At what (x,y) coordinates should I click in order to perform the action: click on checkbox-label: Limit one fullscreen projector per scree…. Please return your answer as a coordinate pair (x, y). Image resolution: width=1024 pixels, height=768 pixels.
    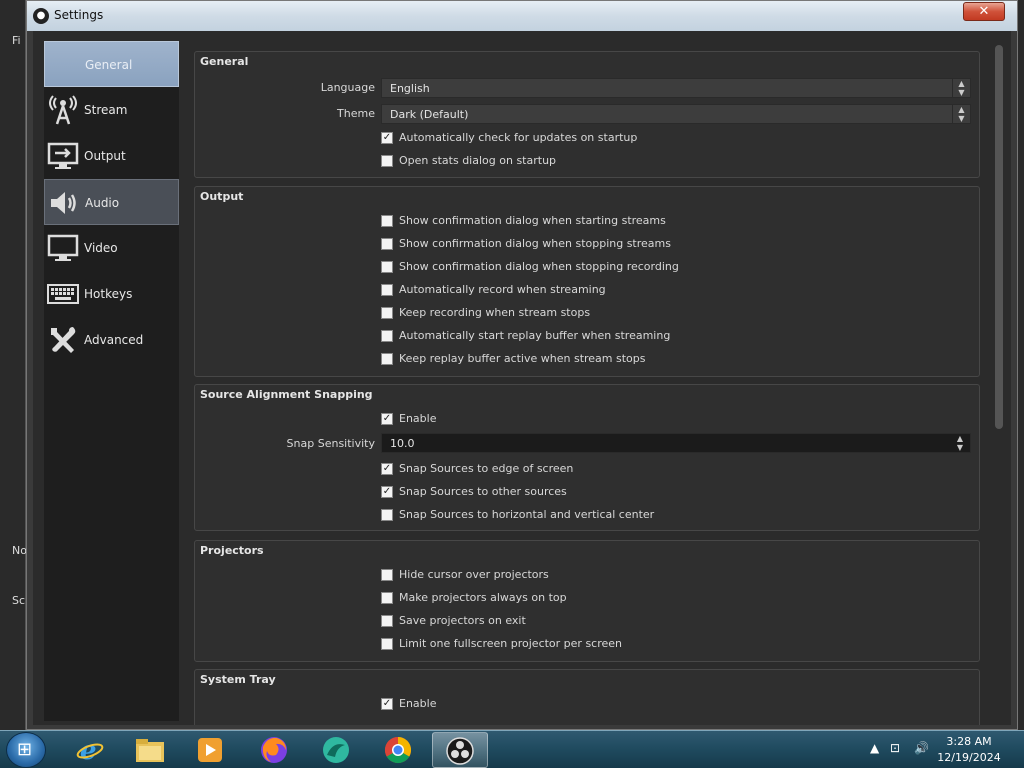
    Looking at the image, I should click on (511, 643).